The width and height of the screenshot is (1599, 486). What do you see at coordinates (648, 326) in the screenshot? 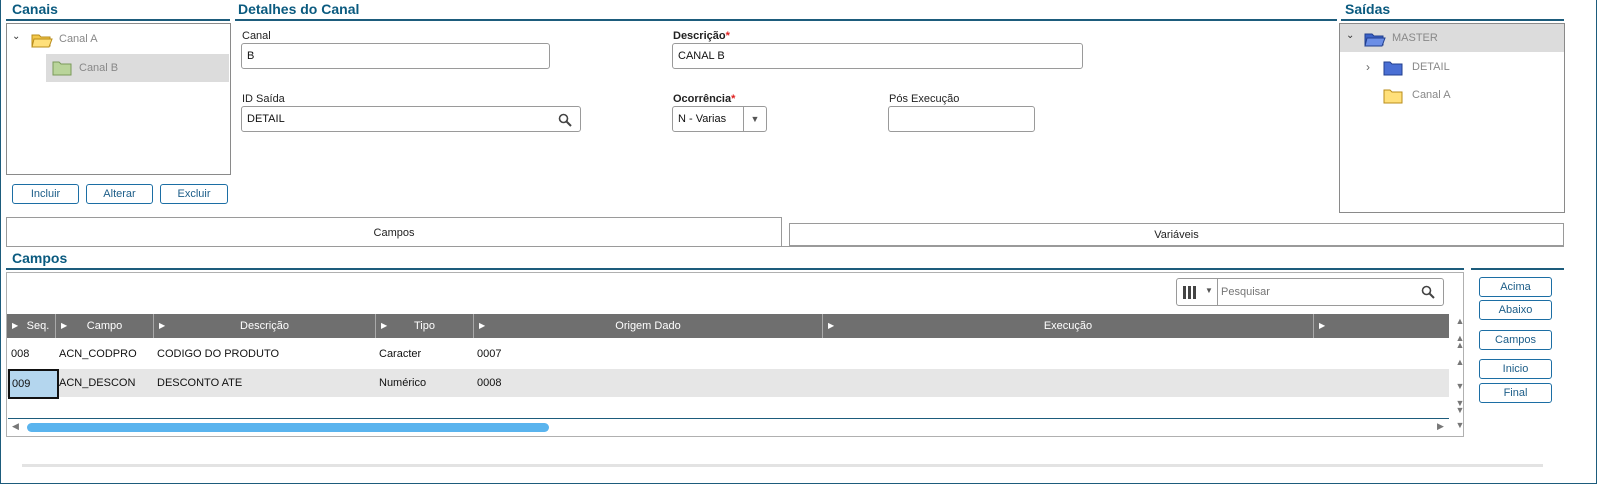
I see `column-header-origem-dado: ▶ Origem Dado` at bounding box center [648, 326].